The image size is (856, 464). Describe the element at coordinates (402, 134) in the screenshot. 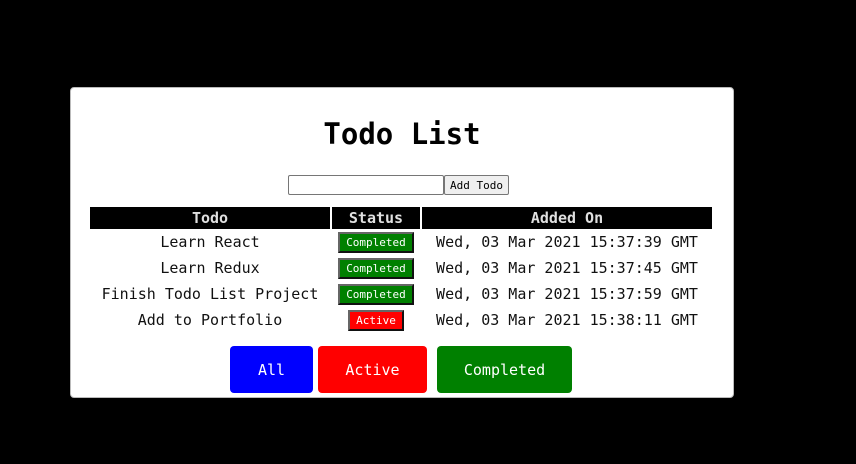

I see `page-title: Todo List` at that location.